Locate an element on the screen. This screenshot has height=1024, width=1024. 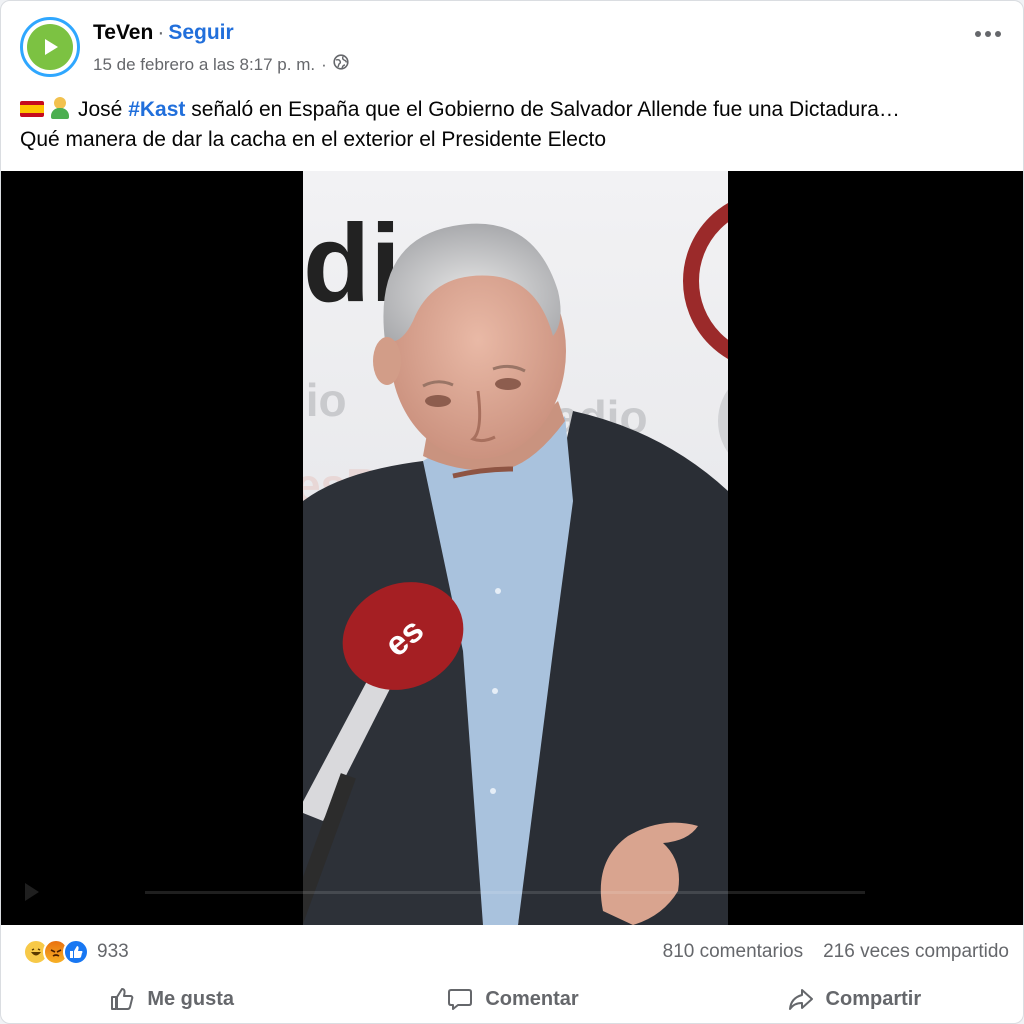
reactions-summary: 933 is located at coordinates (76, 952).